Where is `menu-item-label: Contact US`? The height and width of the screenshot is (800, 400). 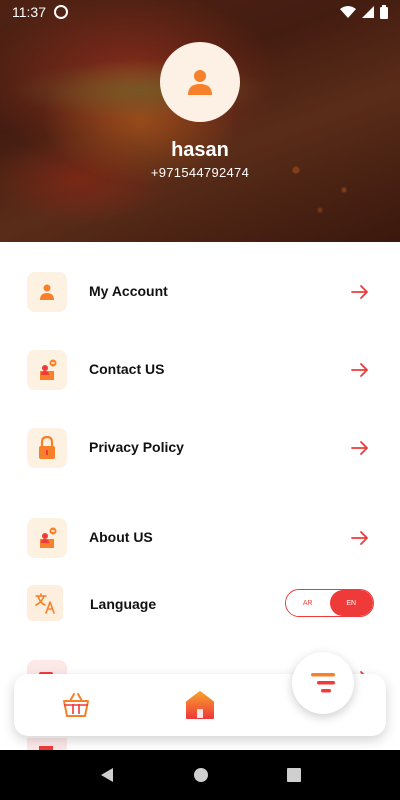 menu-item-label: Contact US is located at coordinates (127, 369).